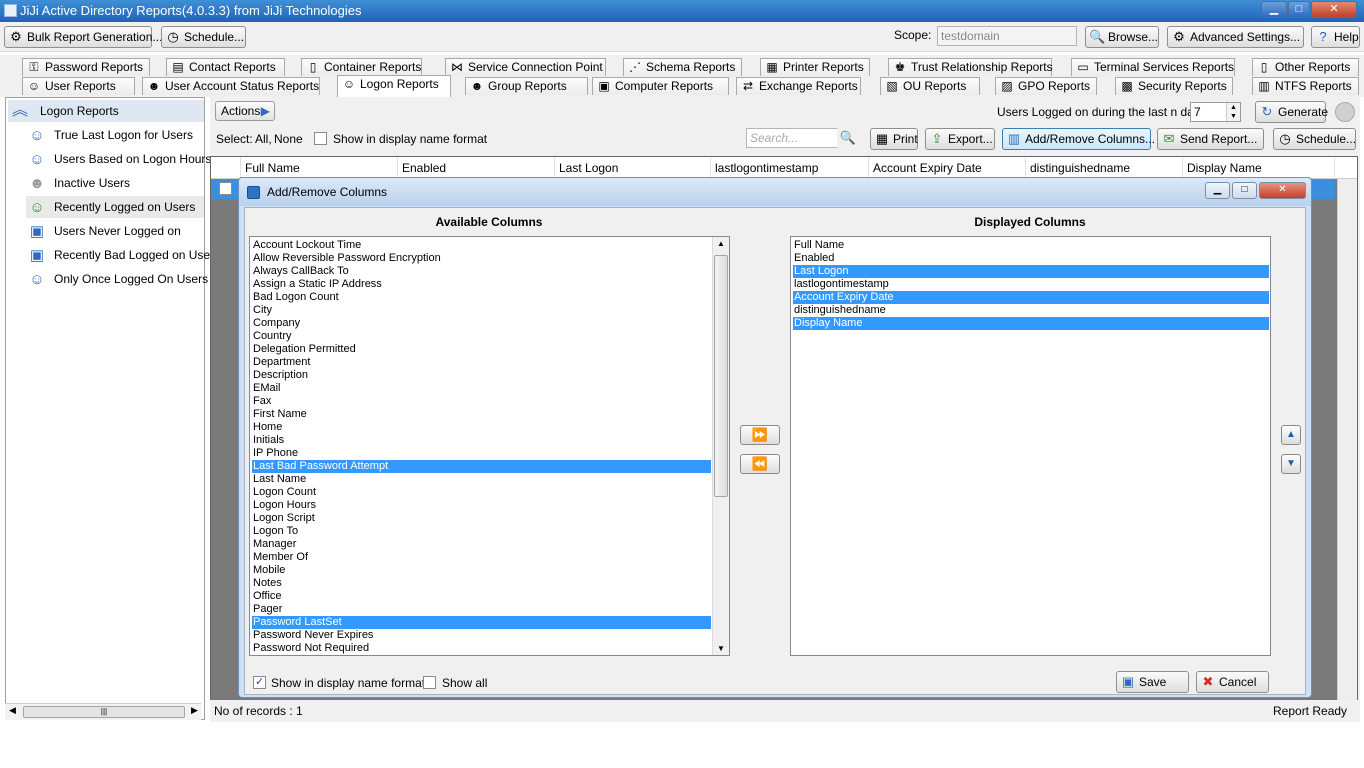  Describe the element at coordinates (481, 336) in the screenshot. I see `list-item: Country` at that location.